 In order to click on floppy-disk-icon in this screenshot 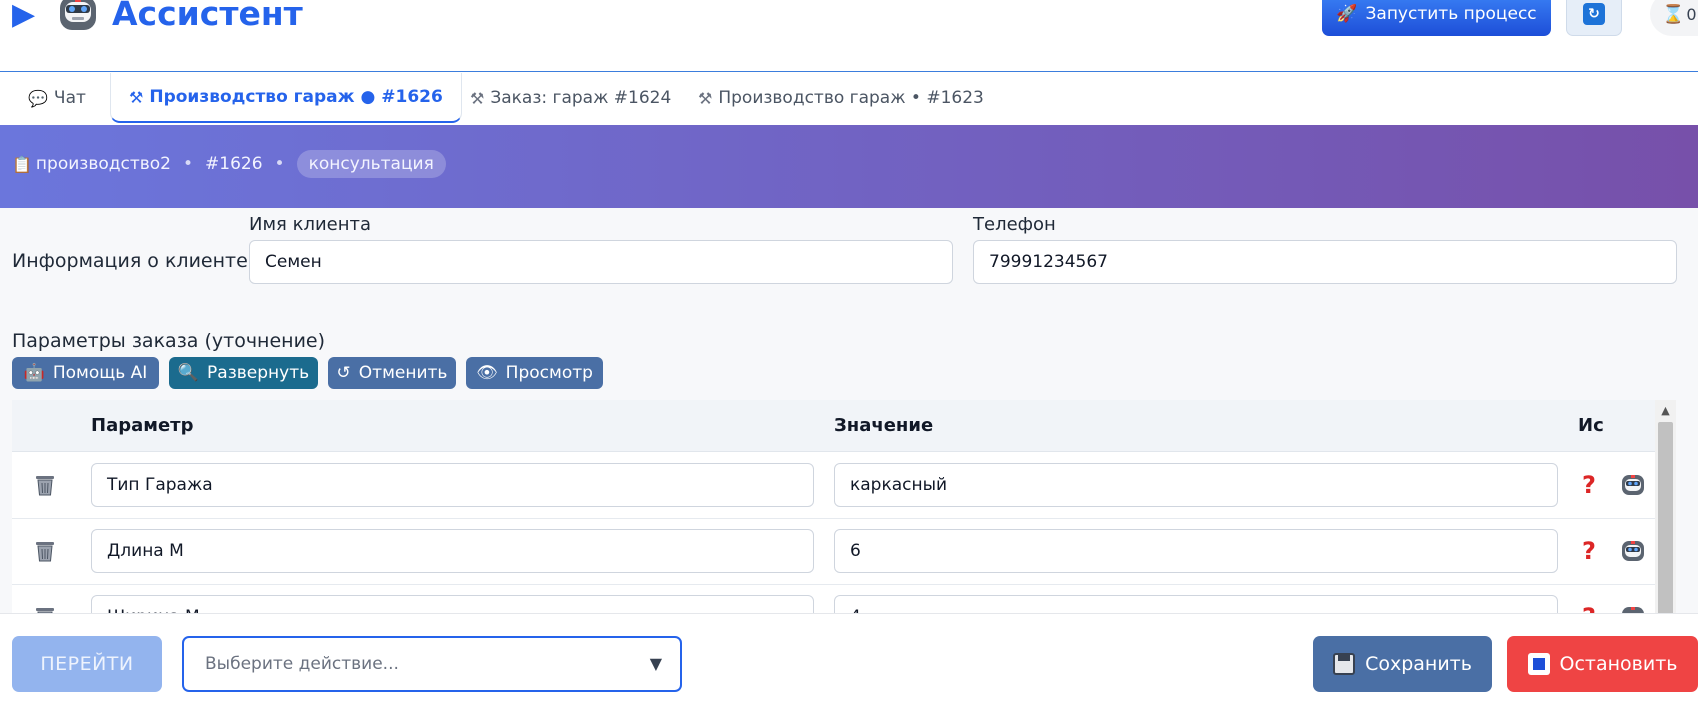, I will do `click(1344, 664)`.